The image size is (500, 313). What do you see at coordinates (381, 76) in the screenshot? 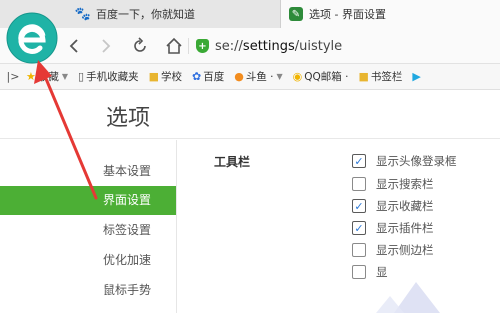
I see `bookmark-bookmarks-folder: ■ 书签栏` at bounding box center [381, 76].